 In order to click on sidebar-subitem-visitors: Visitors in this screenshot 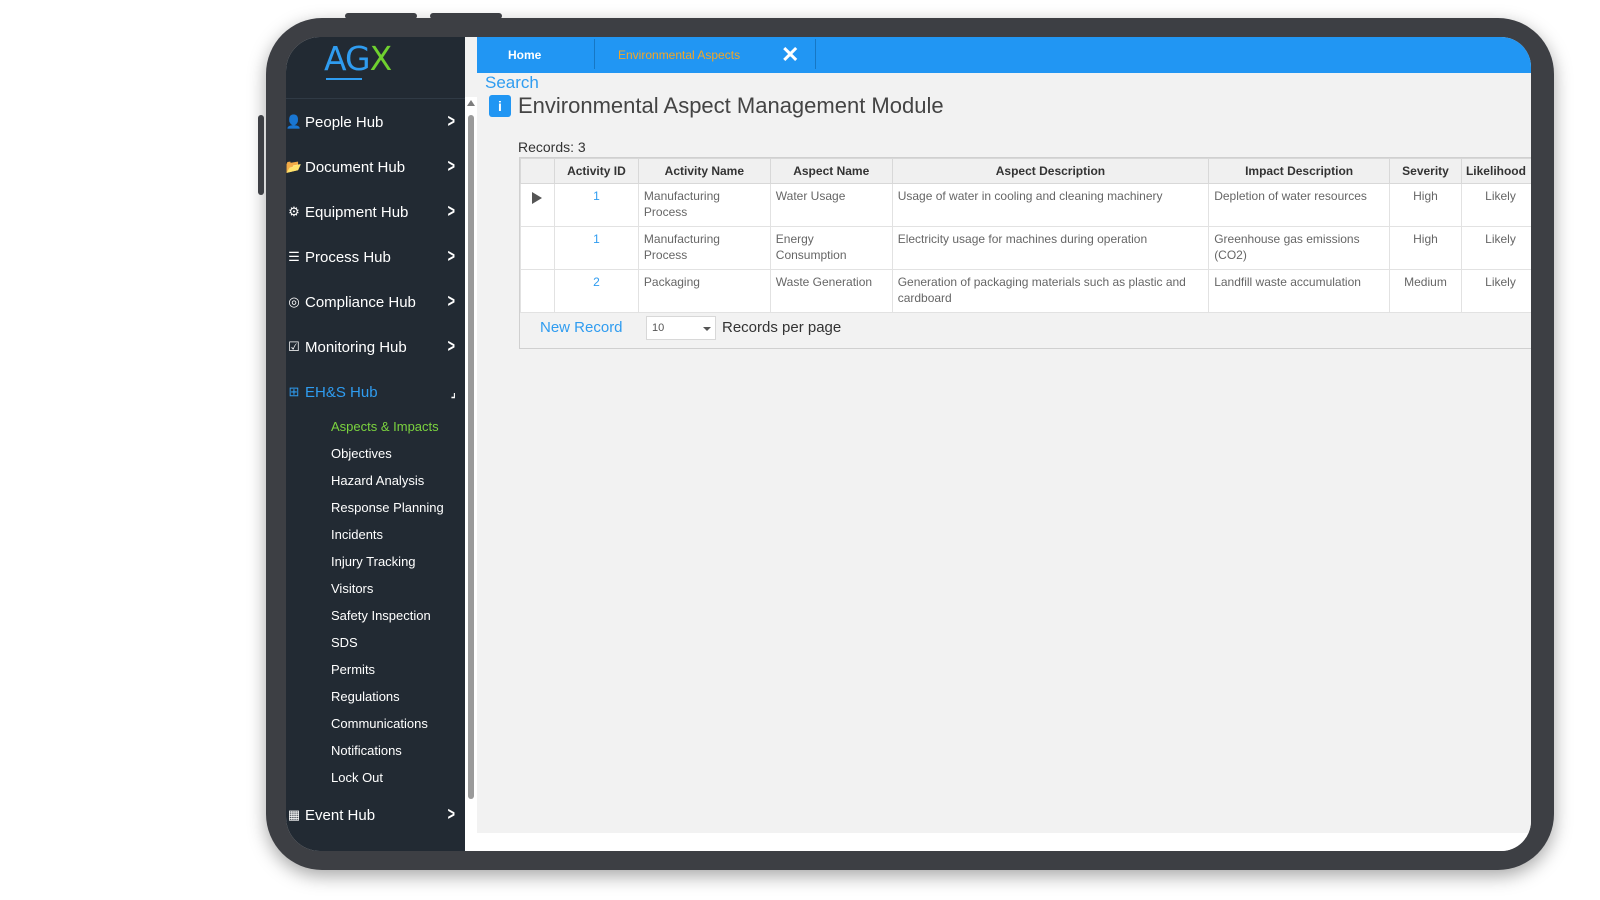, I will do `click(352, 588)`.